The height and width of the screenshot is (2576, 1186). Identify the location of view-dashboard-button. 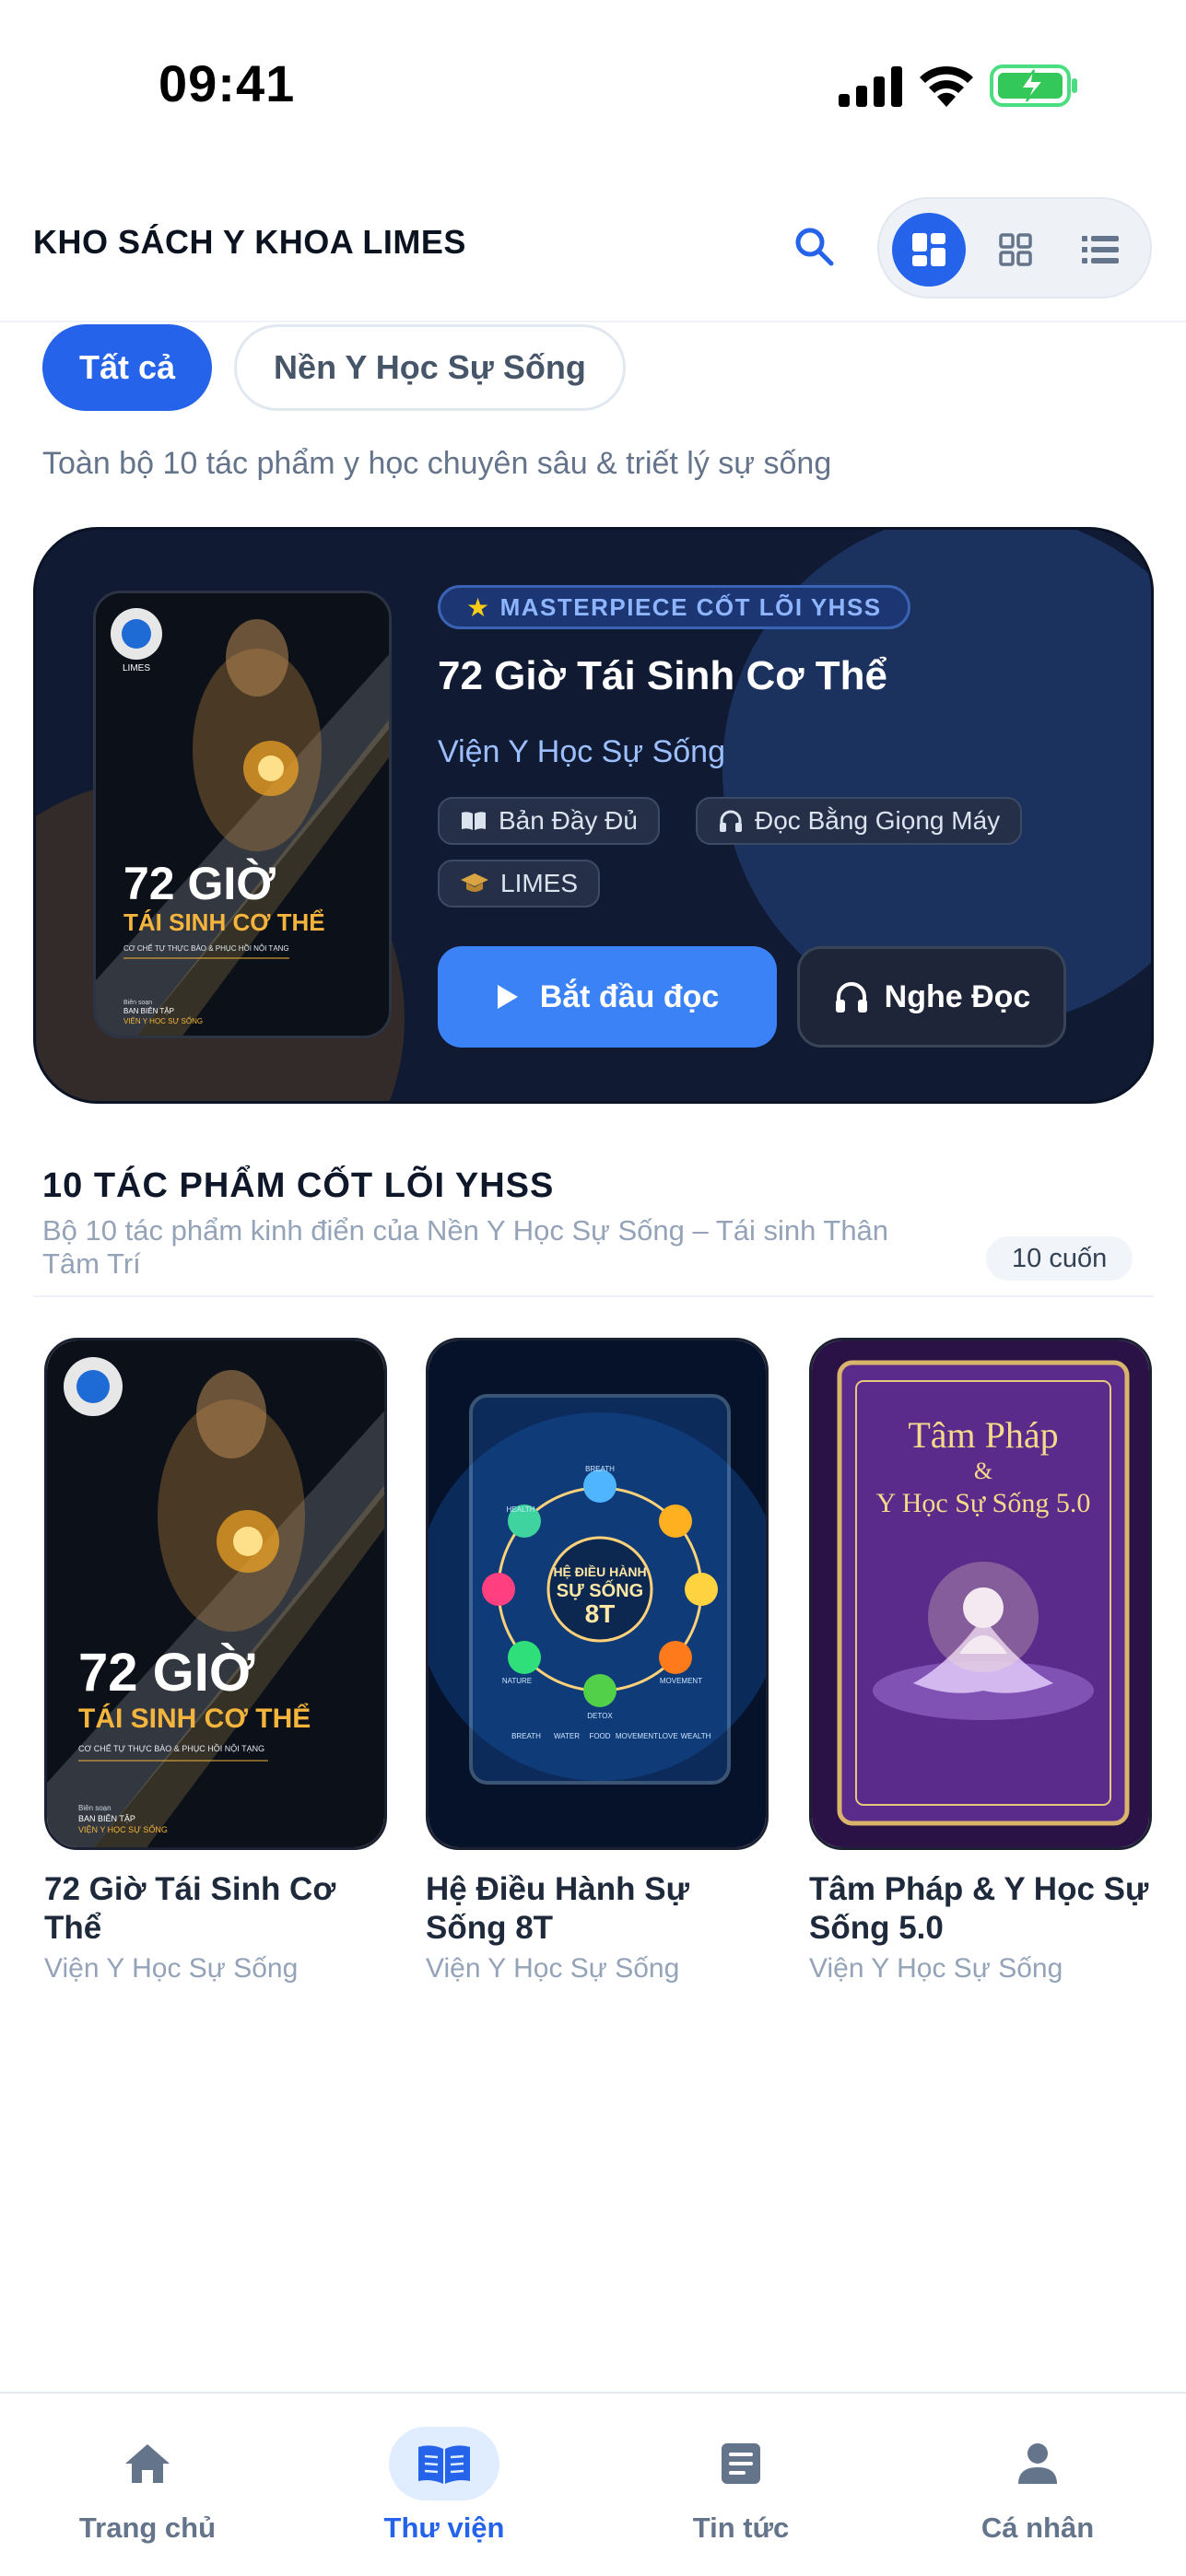
(929, 250).